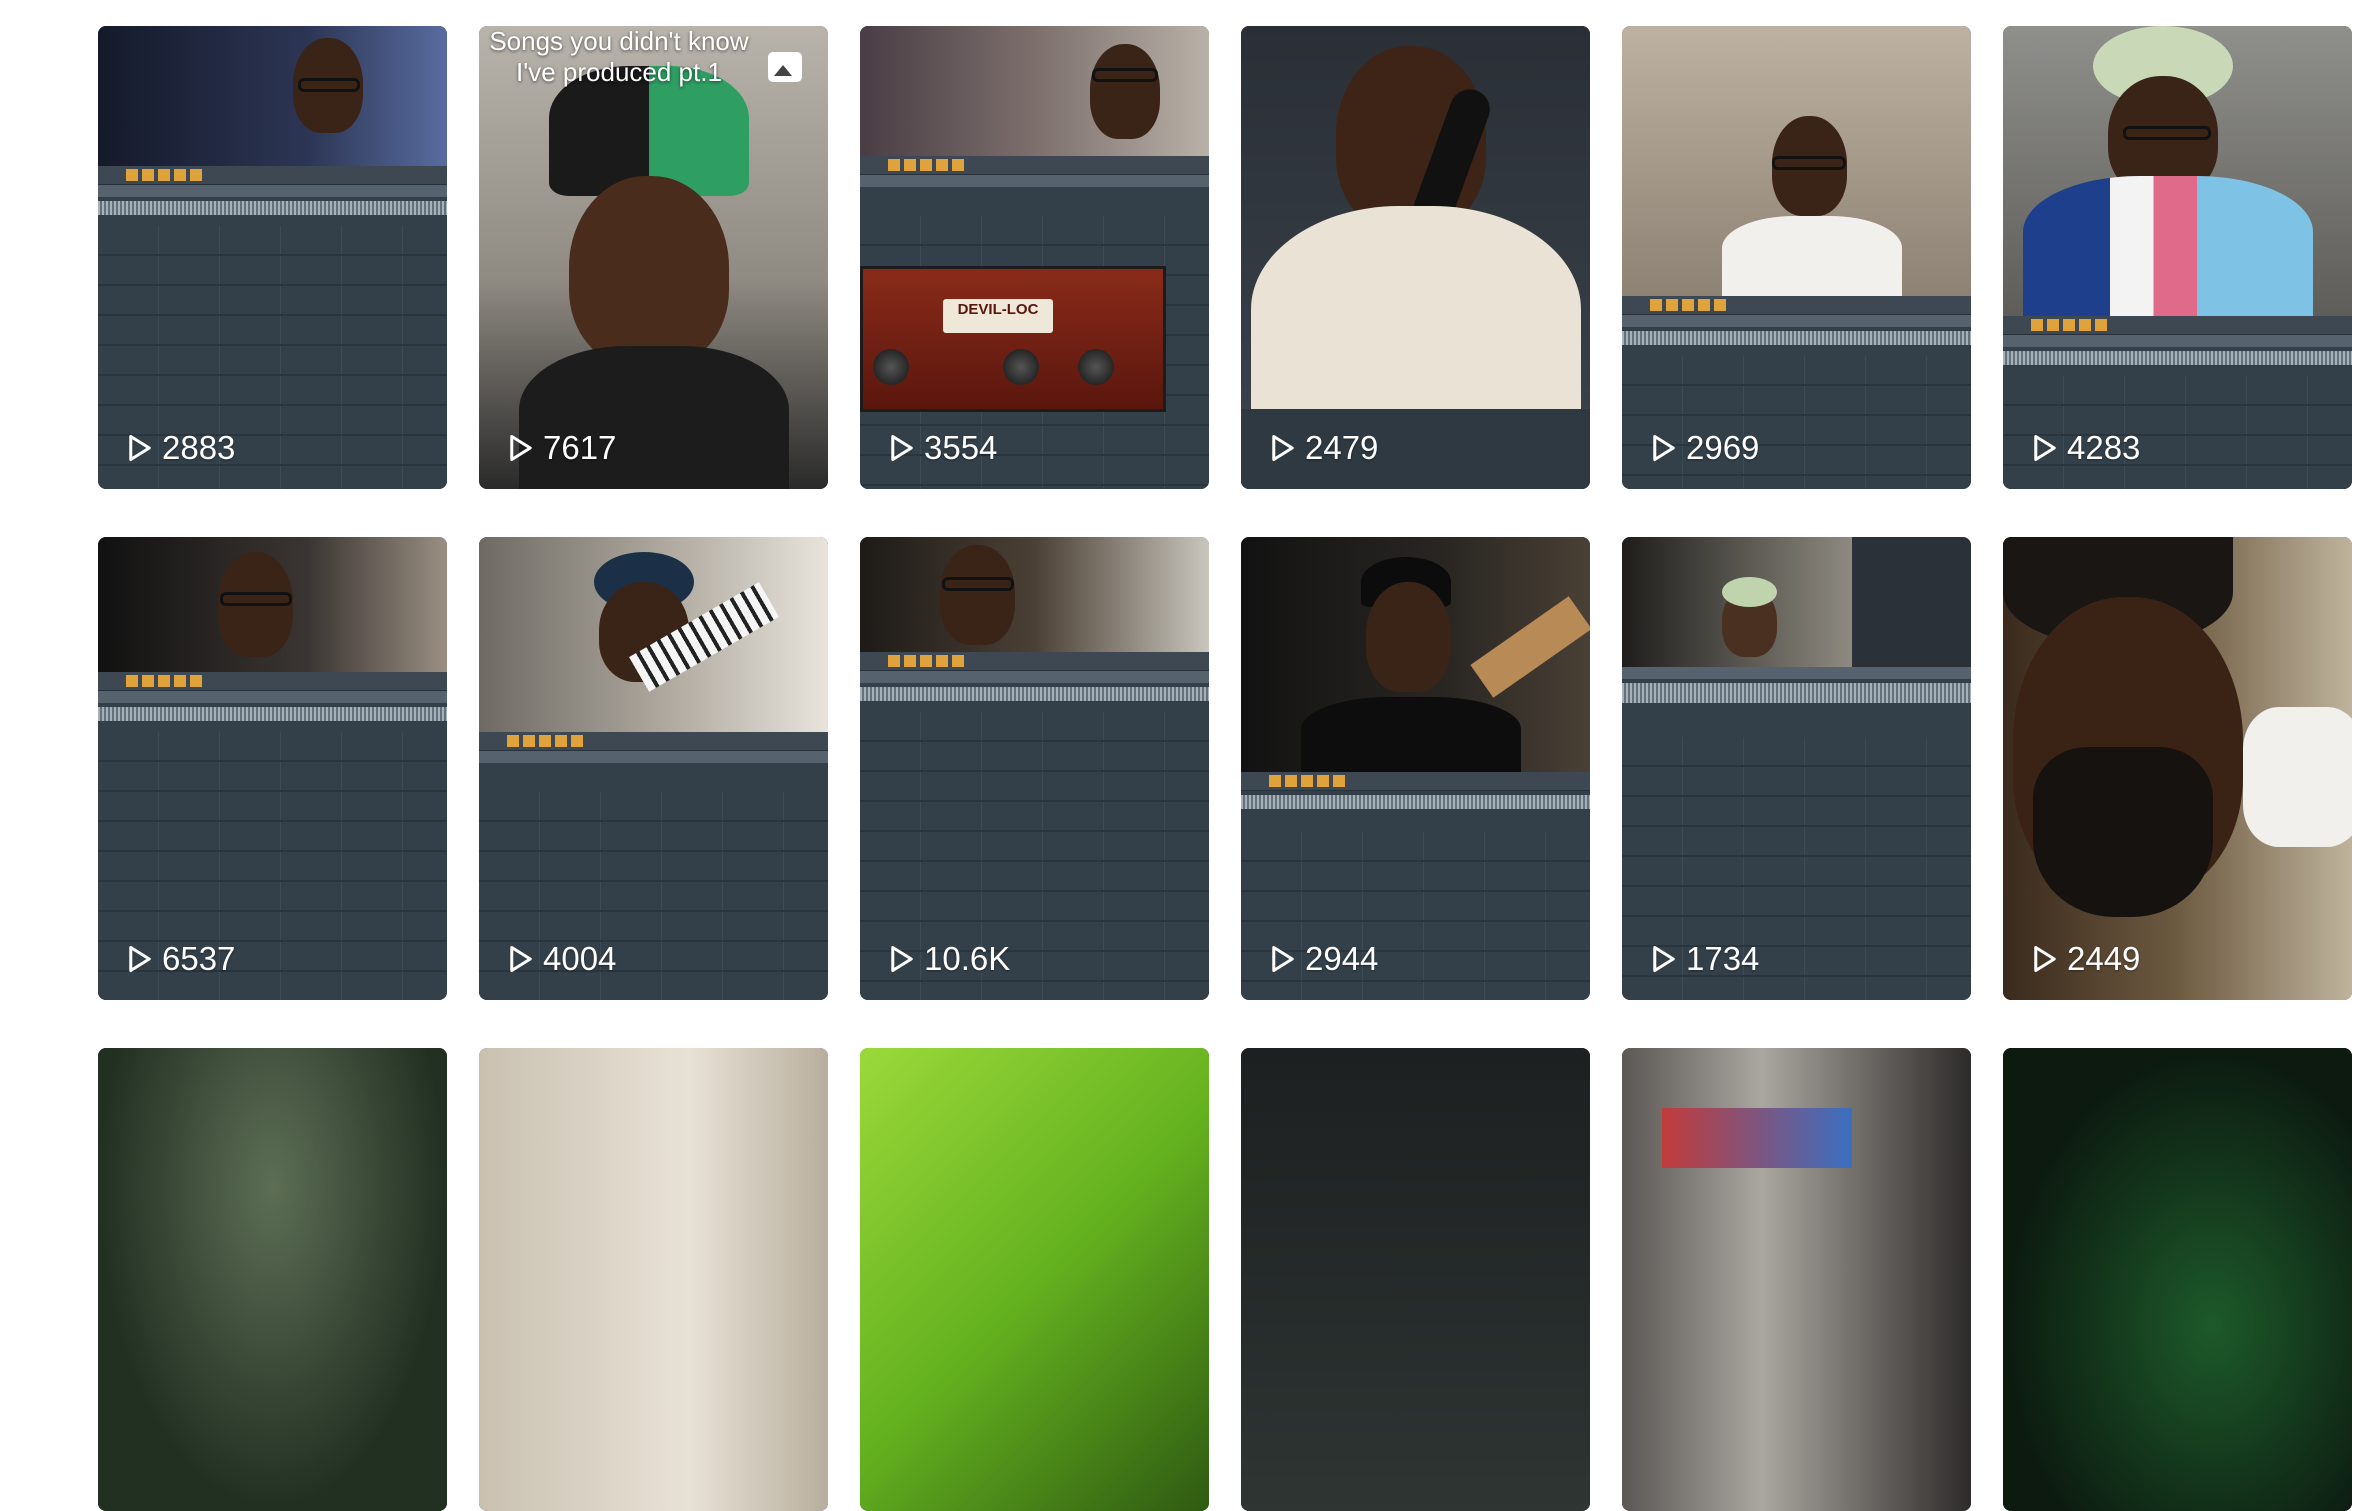  Describe the element at coordinates (1013, 339) in the screenshot. I see `plugin-window: DEVIL-LOC` at that location.